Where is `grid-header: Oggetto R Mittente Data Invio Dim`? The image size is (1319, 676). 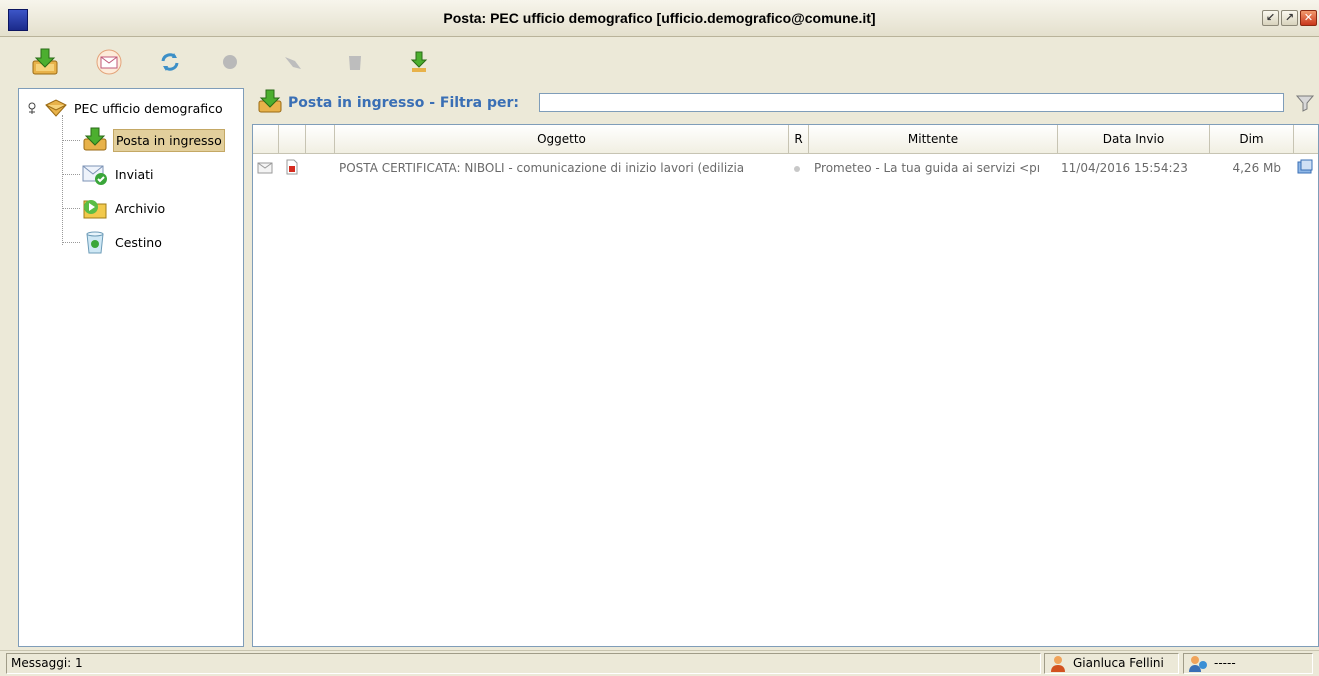 grid-header: Oggetto R Mittente Data Invio Dim is located at coordinates (785, 139).